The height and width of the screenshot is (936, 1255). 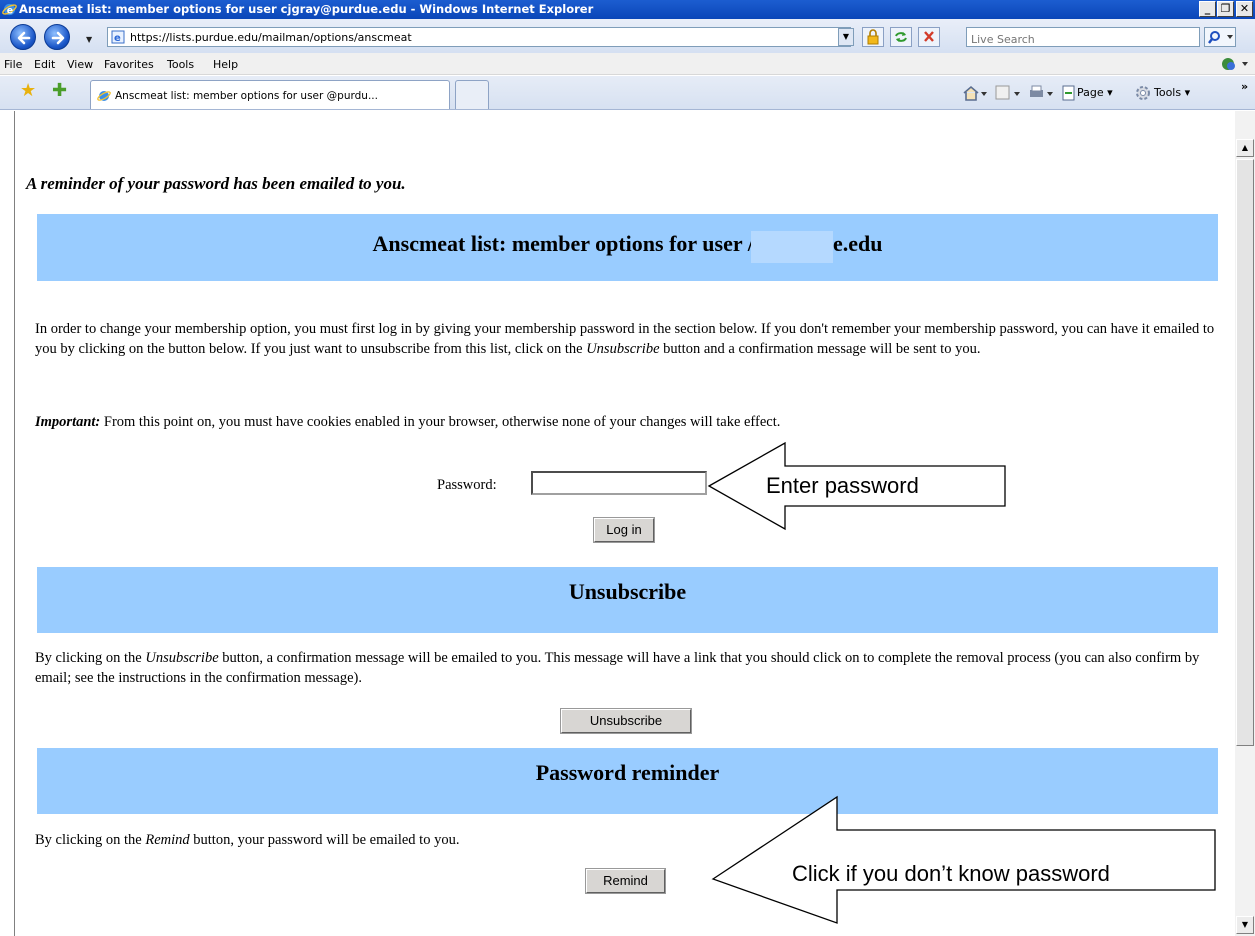 I want to click on password-field, so click(x=619, y=483).